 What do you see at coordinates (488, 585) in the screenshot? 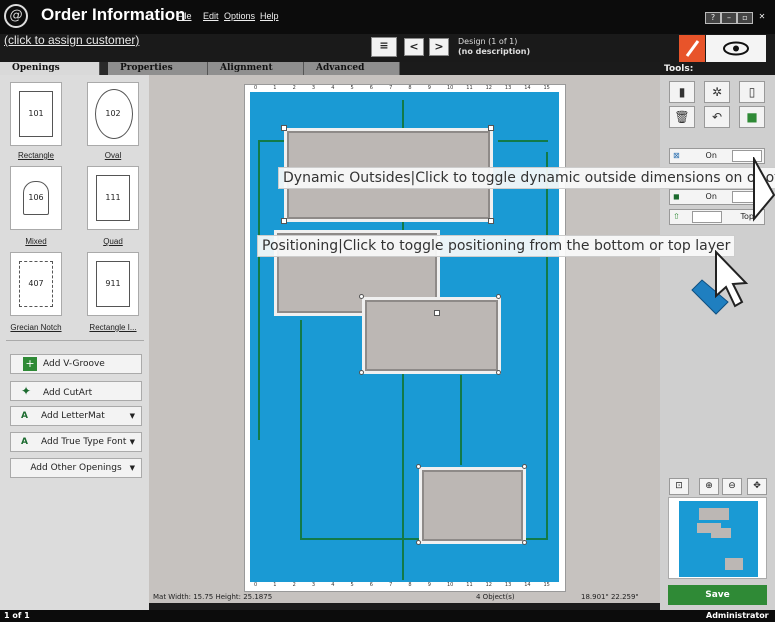
I see `ruler-tick-label: 12` at bounding box center [488, 585].